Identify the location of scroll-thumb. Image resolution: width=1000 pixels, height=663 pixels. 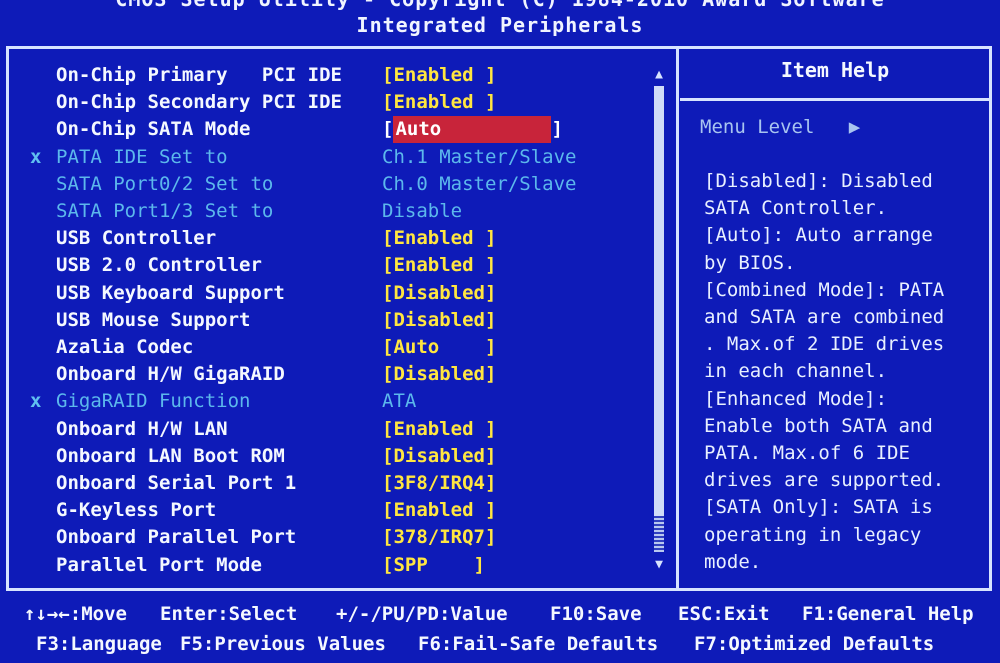
(659, 301).